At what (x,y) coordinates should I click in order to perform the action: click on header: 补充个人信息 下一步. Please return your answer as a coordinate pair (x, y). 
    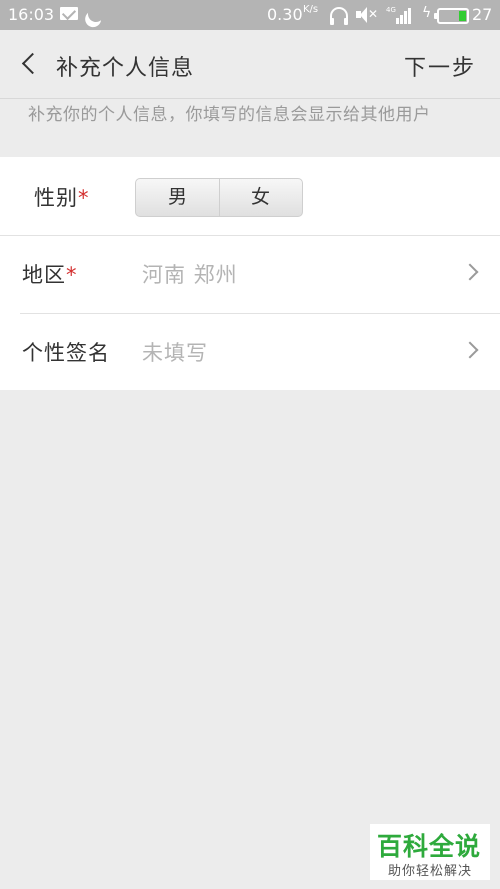
    Looking at the image, I should click on (250, 64).